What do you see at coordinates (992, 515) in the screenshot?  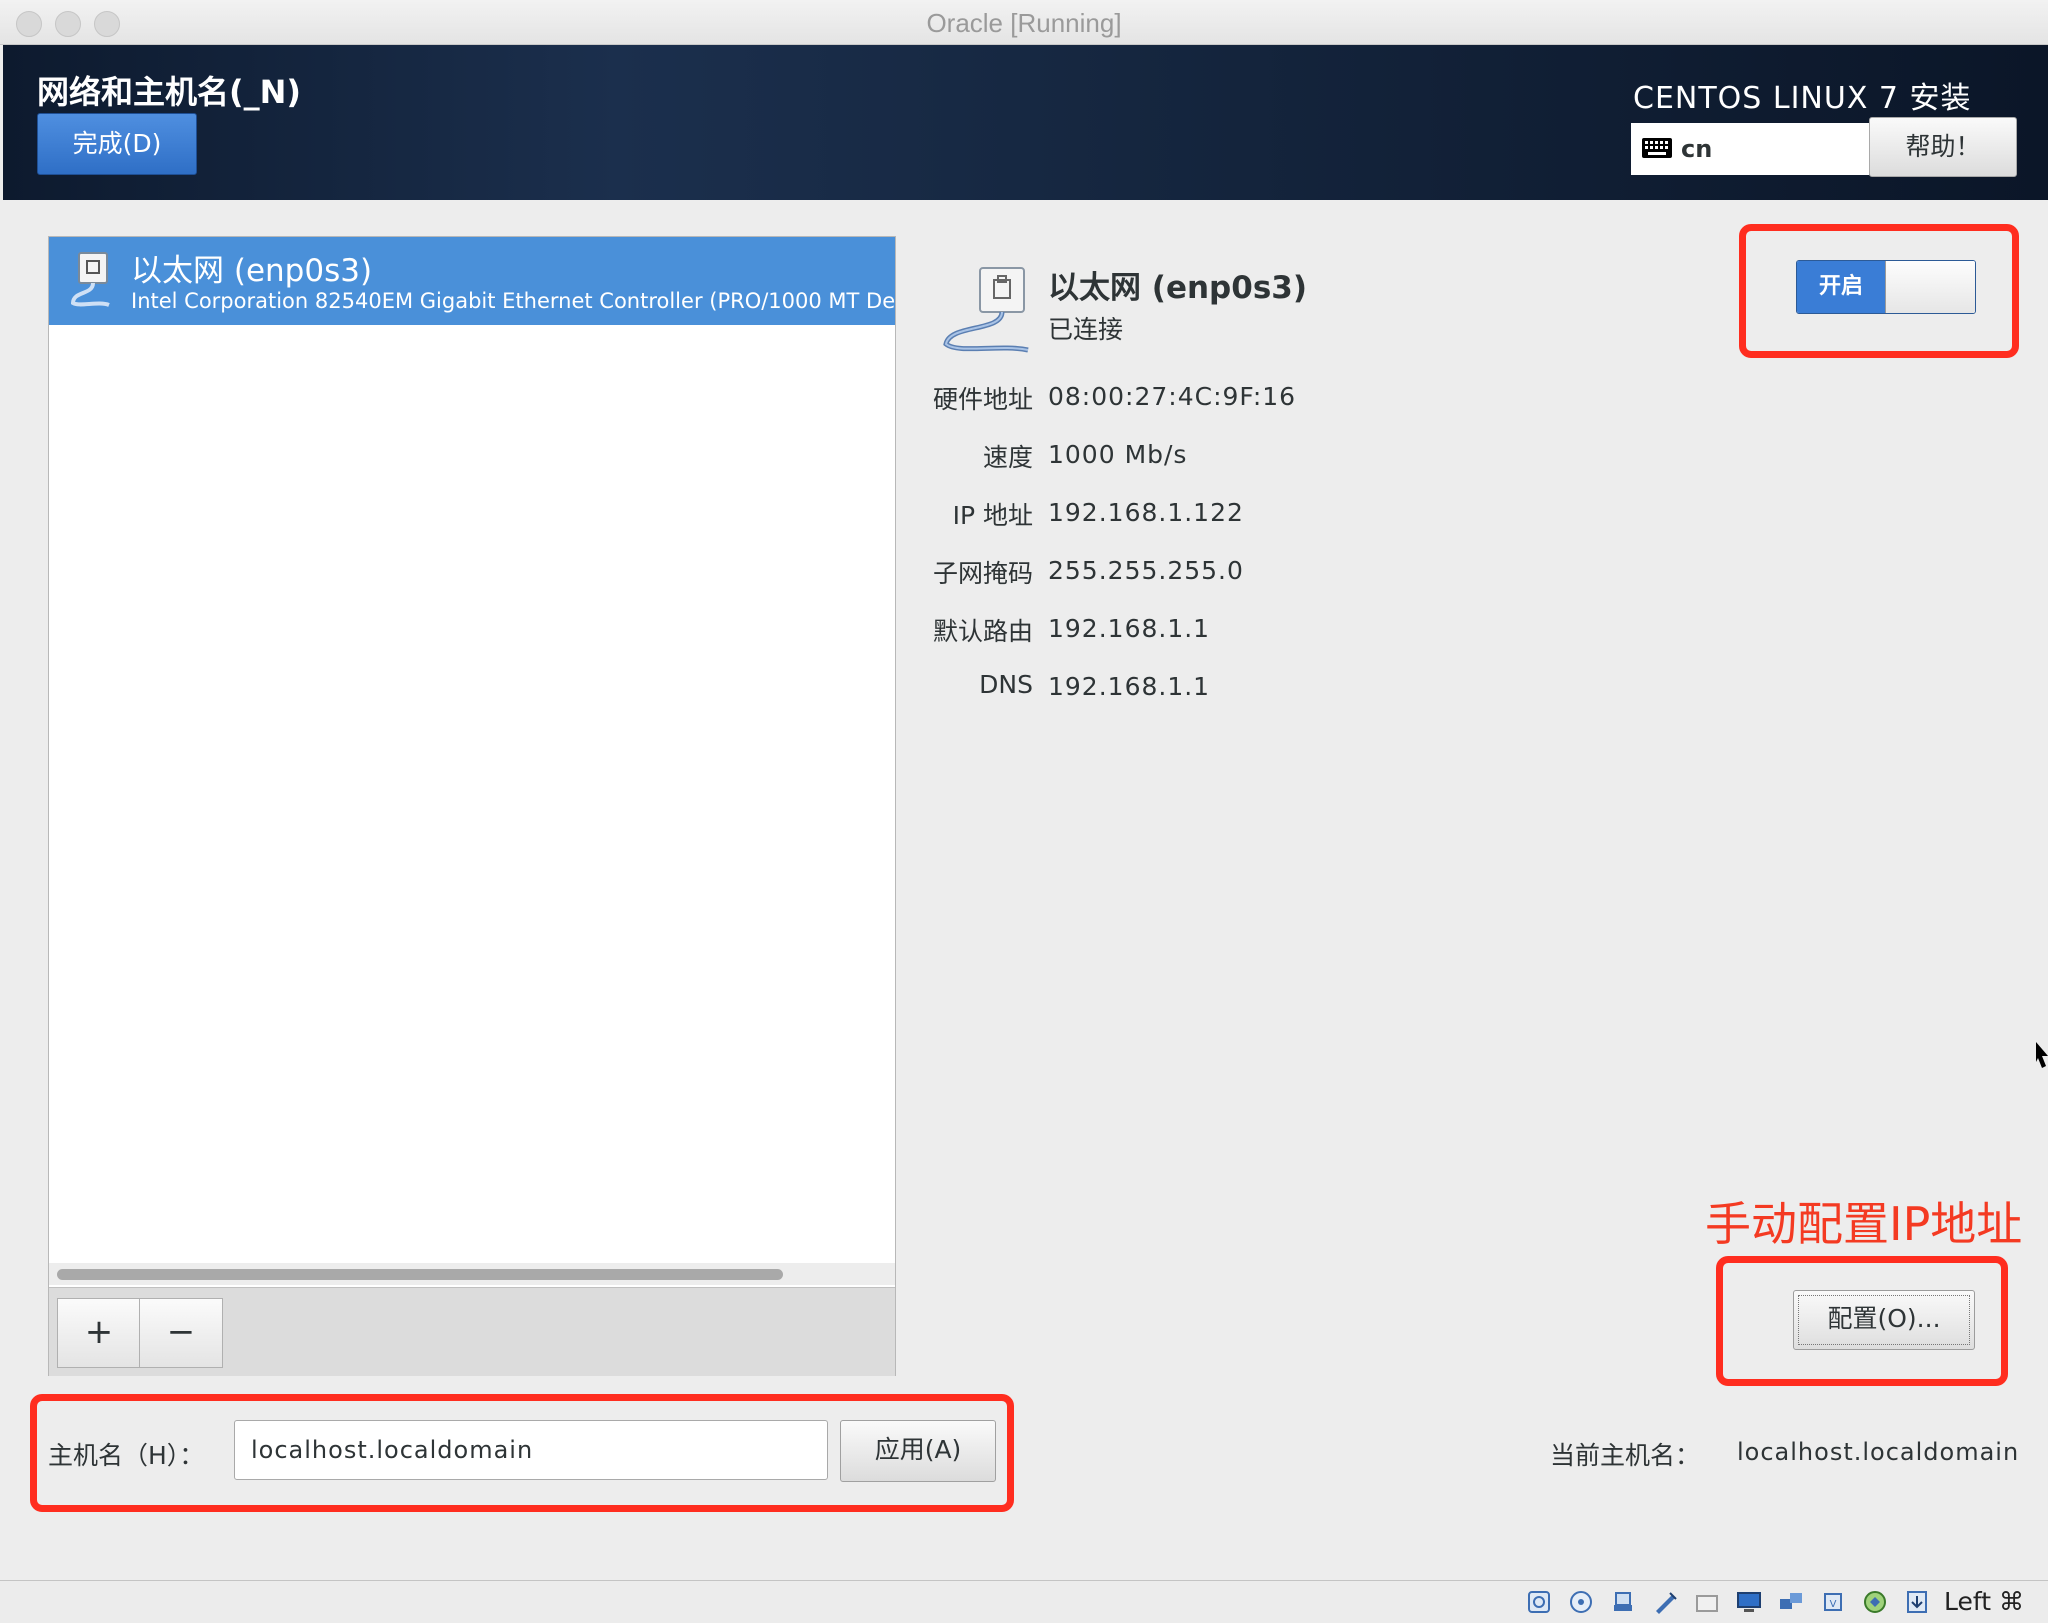 I see `ip-address-label: IP 地址` at bounding box center [992, 515].